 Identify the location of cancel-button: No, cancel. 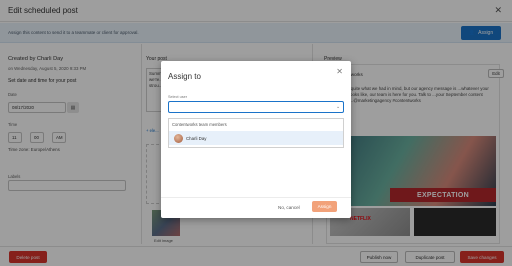
(289, 207).